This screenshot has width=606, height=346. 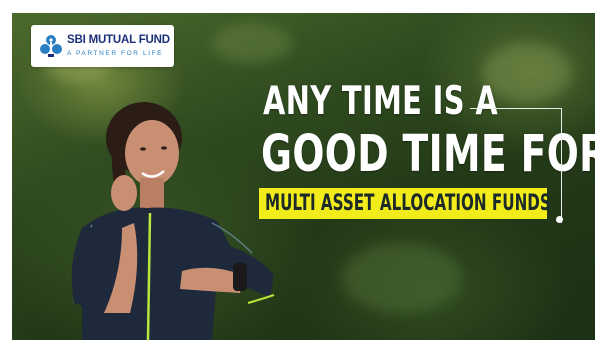 What do you see at coordinates (240, 277) in the screenshot?
I see `smartwatch-icon` at bounding box center [240, 277].